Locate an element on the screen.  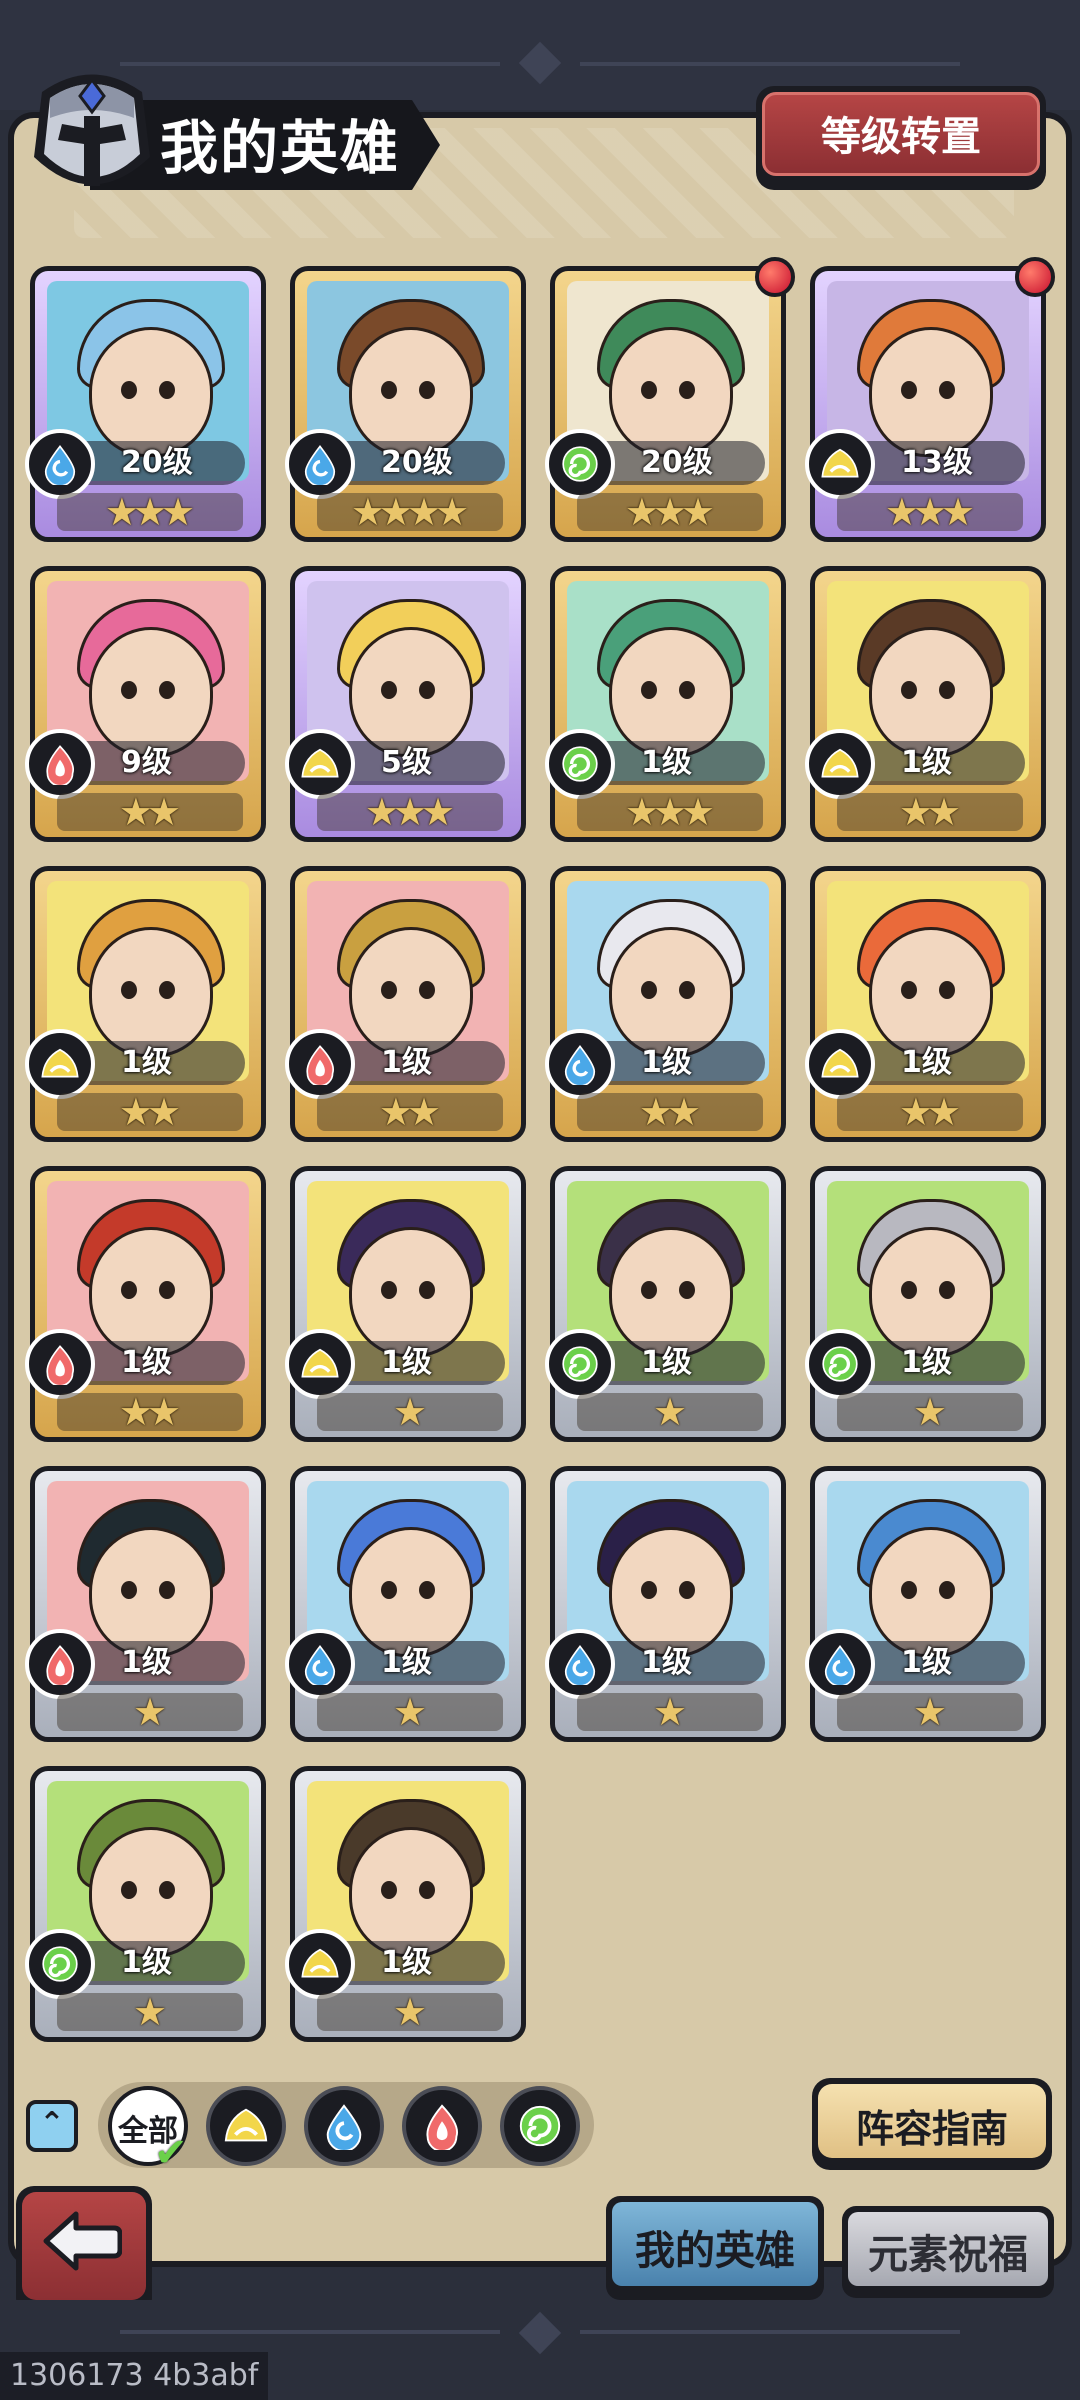
level-transfer-button: 等级转置 is located at coordinates (901, 138).